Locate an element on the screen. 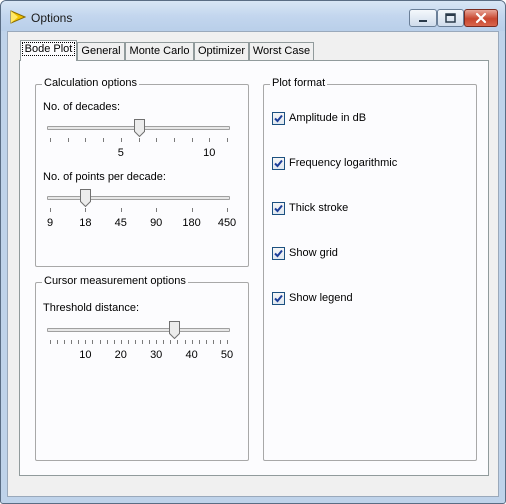 This screenshot has height=504, width=506. window-title: Options is located at coordinates (52, 18).